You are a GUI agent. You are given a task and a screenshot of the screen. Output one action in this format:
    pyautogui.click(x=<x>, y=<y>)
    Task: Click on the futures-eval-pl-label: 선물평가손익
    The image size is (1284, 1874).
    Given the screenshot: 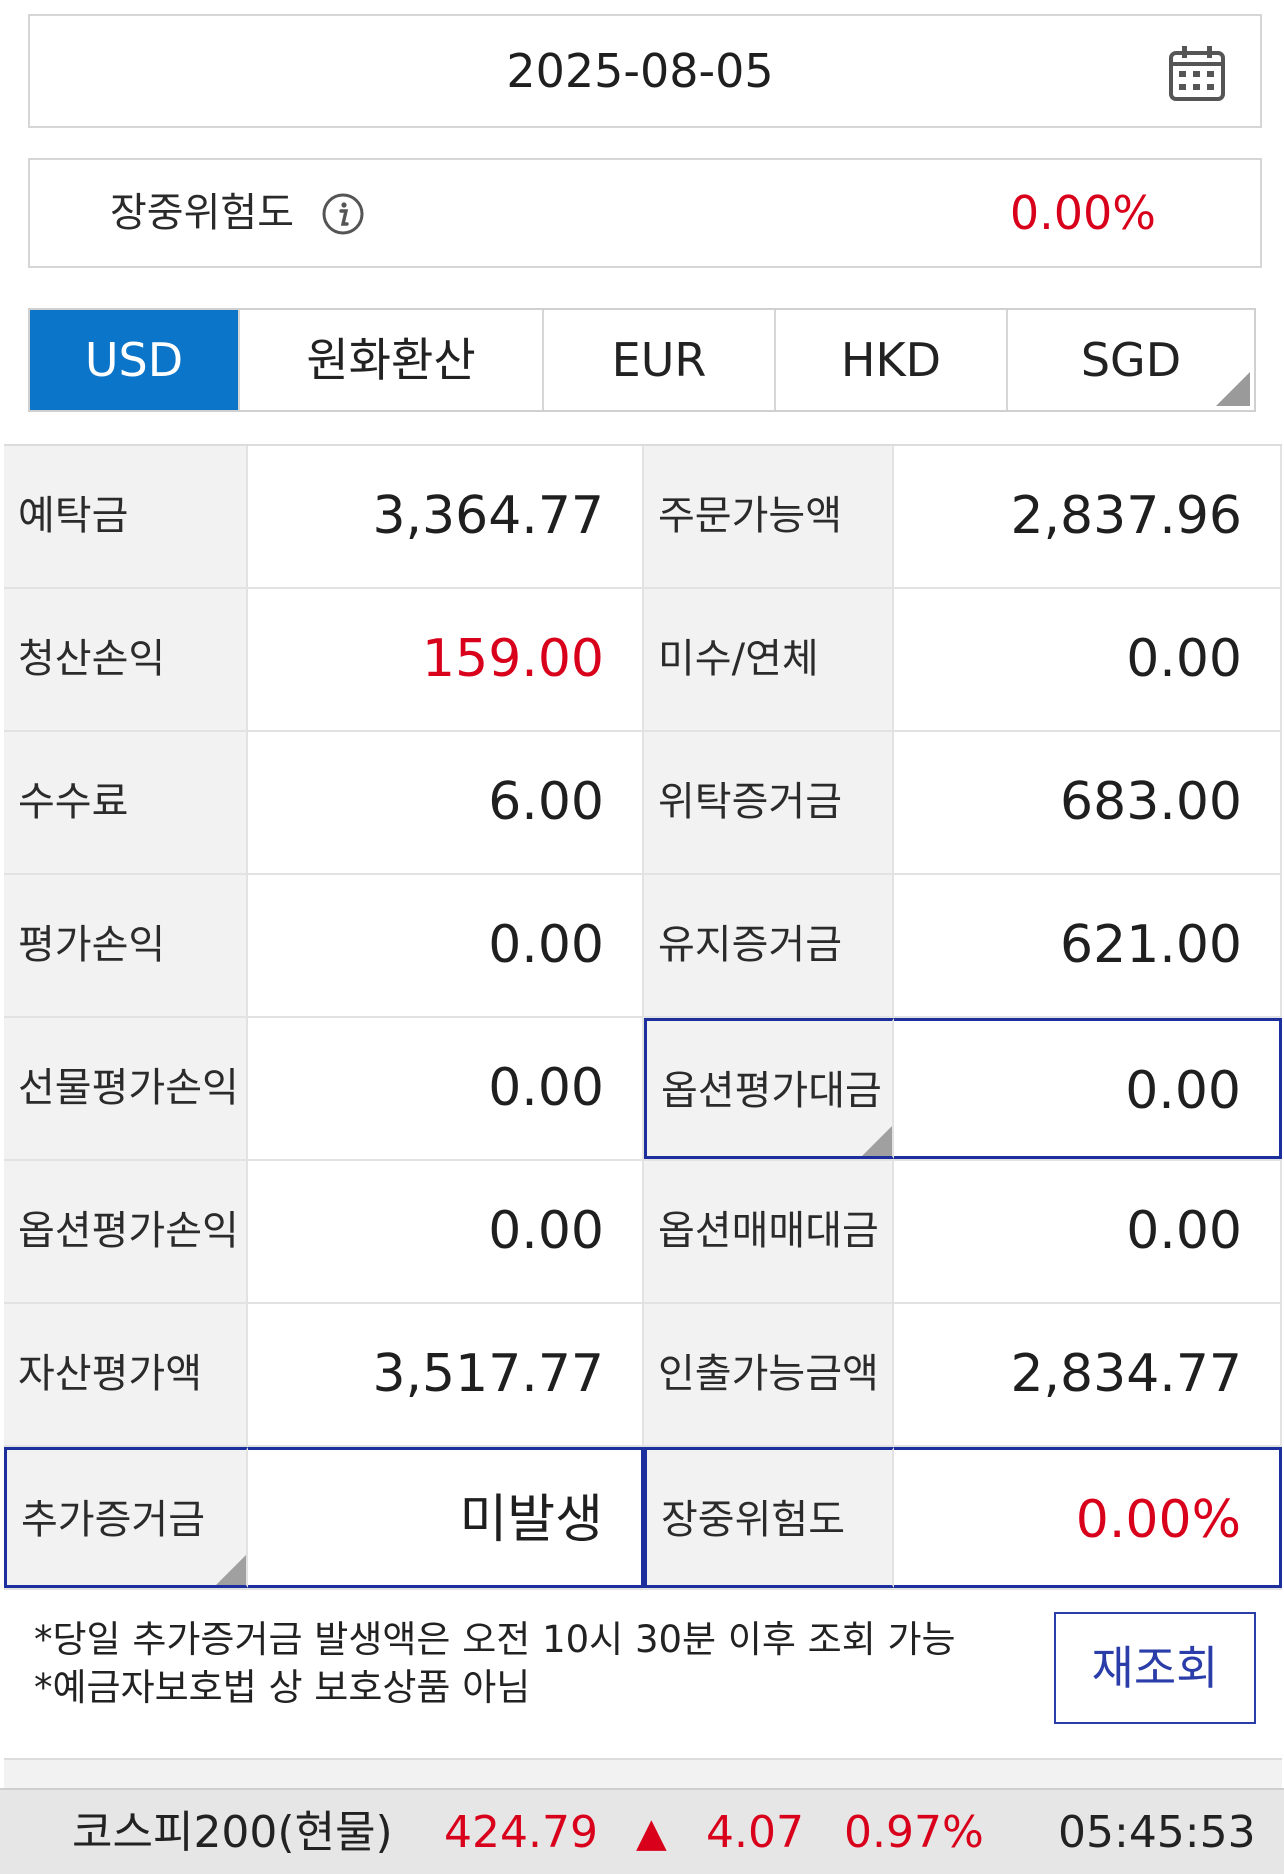 What is the action you would take?
    pyautogui.click(x=126, y=1088)
    